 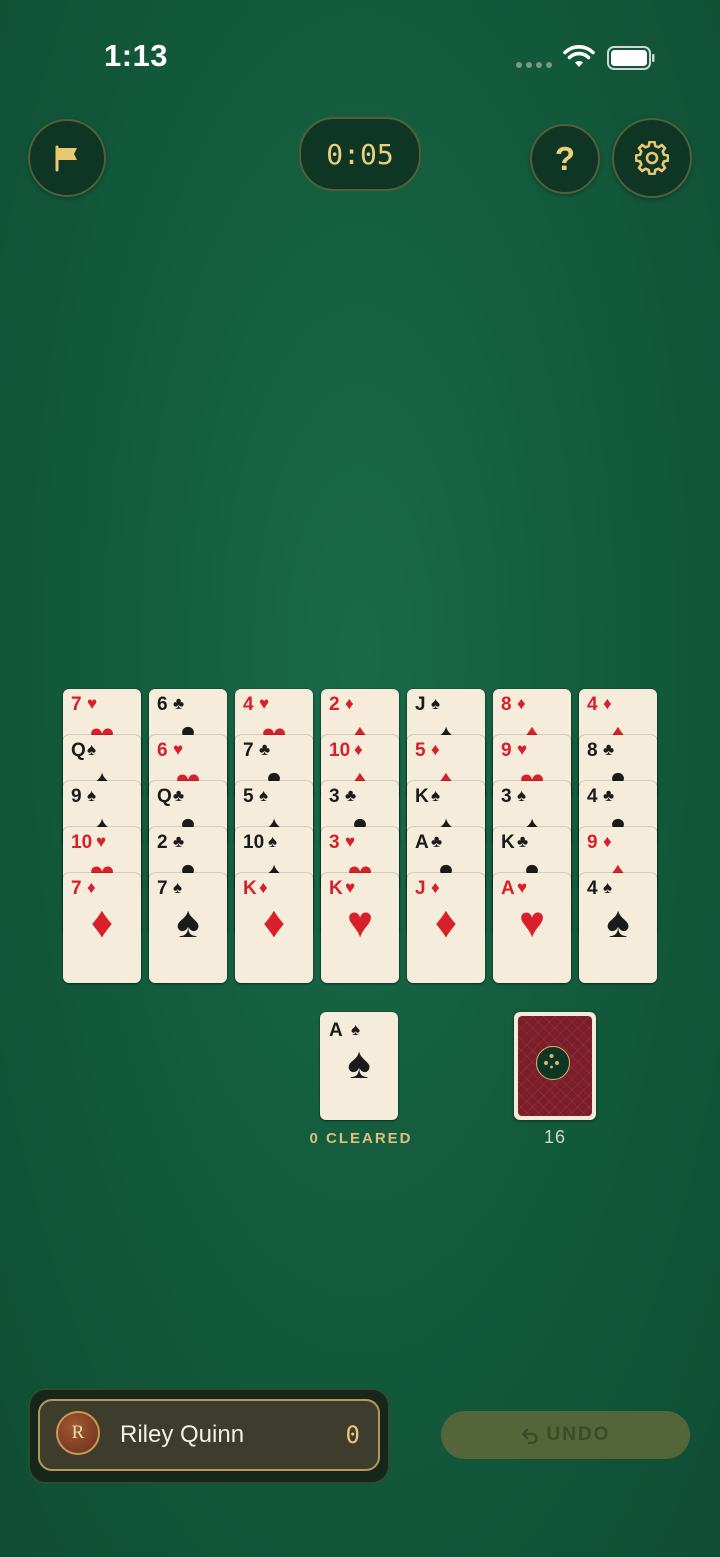 I want to click on signal-dots-icon, so click(x=534, y=65).